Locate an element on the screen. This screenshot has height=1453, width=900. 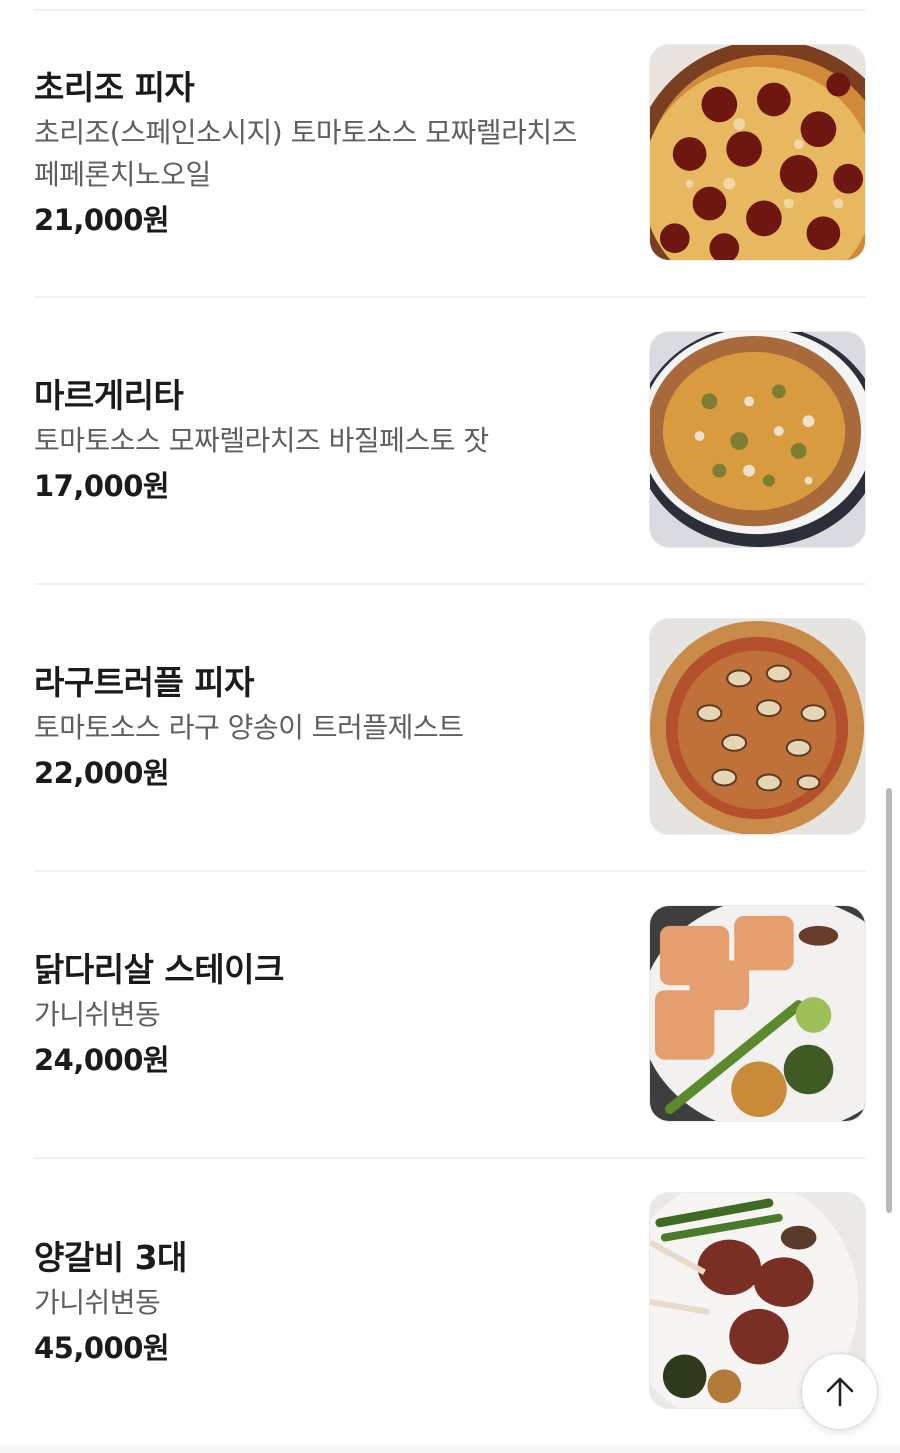
menu-item-text: 라구트러플 피자 토마토소스 라구 양송이 트러플제스트 22,000원 is located at coordinates (329, 727).